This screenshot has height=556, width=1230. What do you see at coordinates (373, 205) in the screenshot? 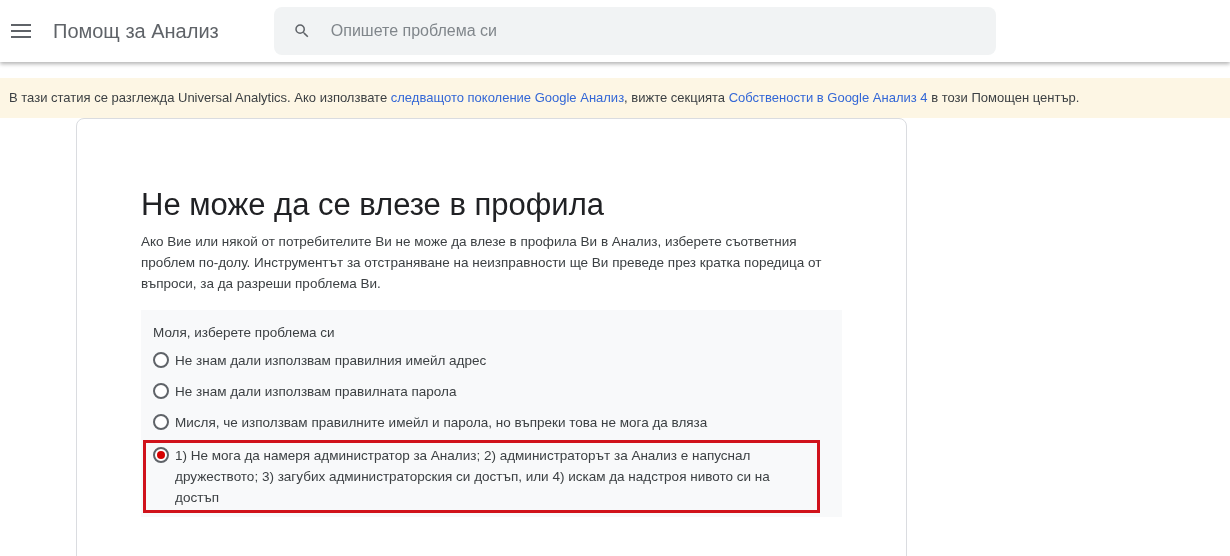
I see `article-title: Не може да се влезе в профила` at bounding box center [373, 205].